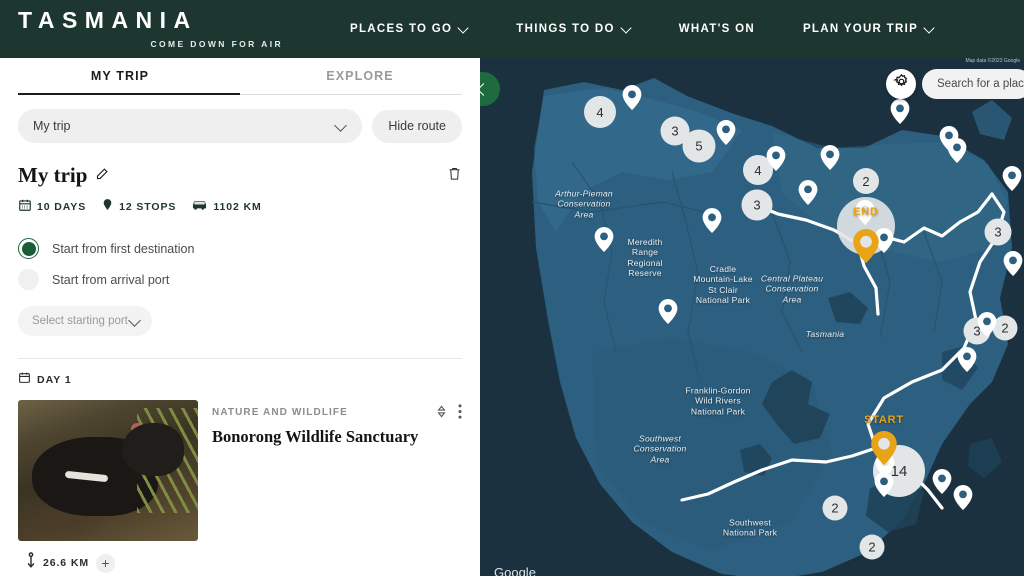 This screenshot has width=1024, height=576. I want to click on start-marker-pin, so click(884, 450).